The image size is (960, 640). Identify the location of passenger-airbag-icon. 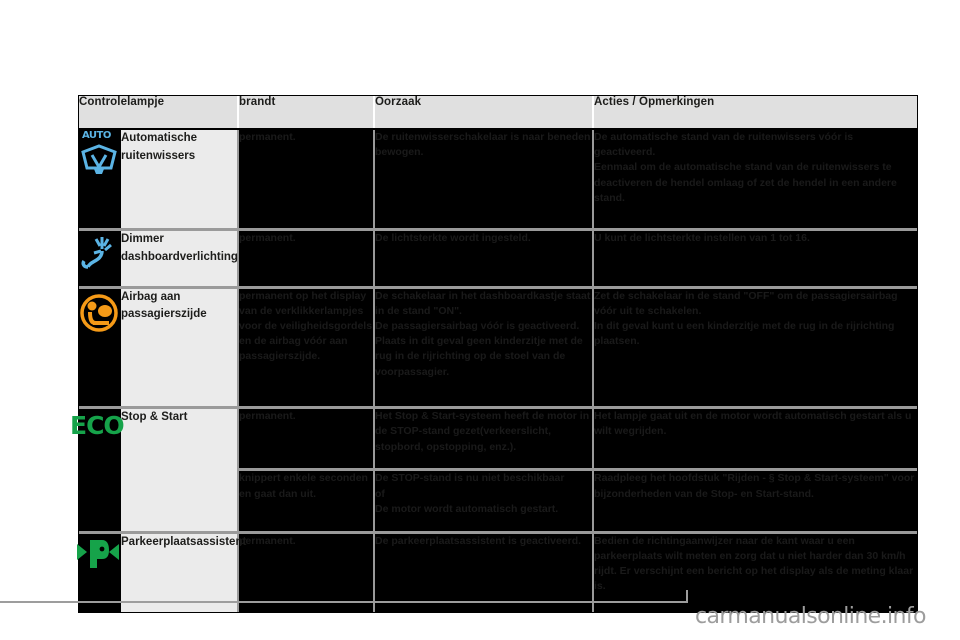
(100, 313).